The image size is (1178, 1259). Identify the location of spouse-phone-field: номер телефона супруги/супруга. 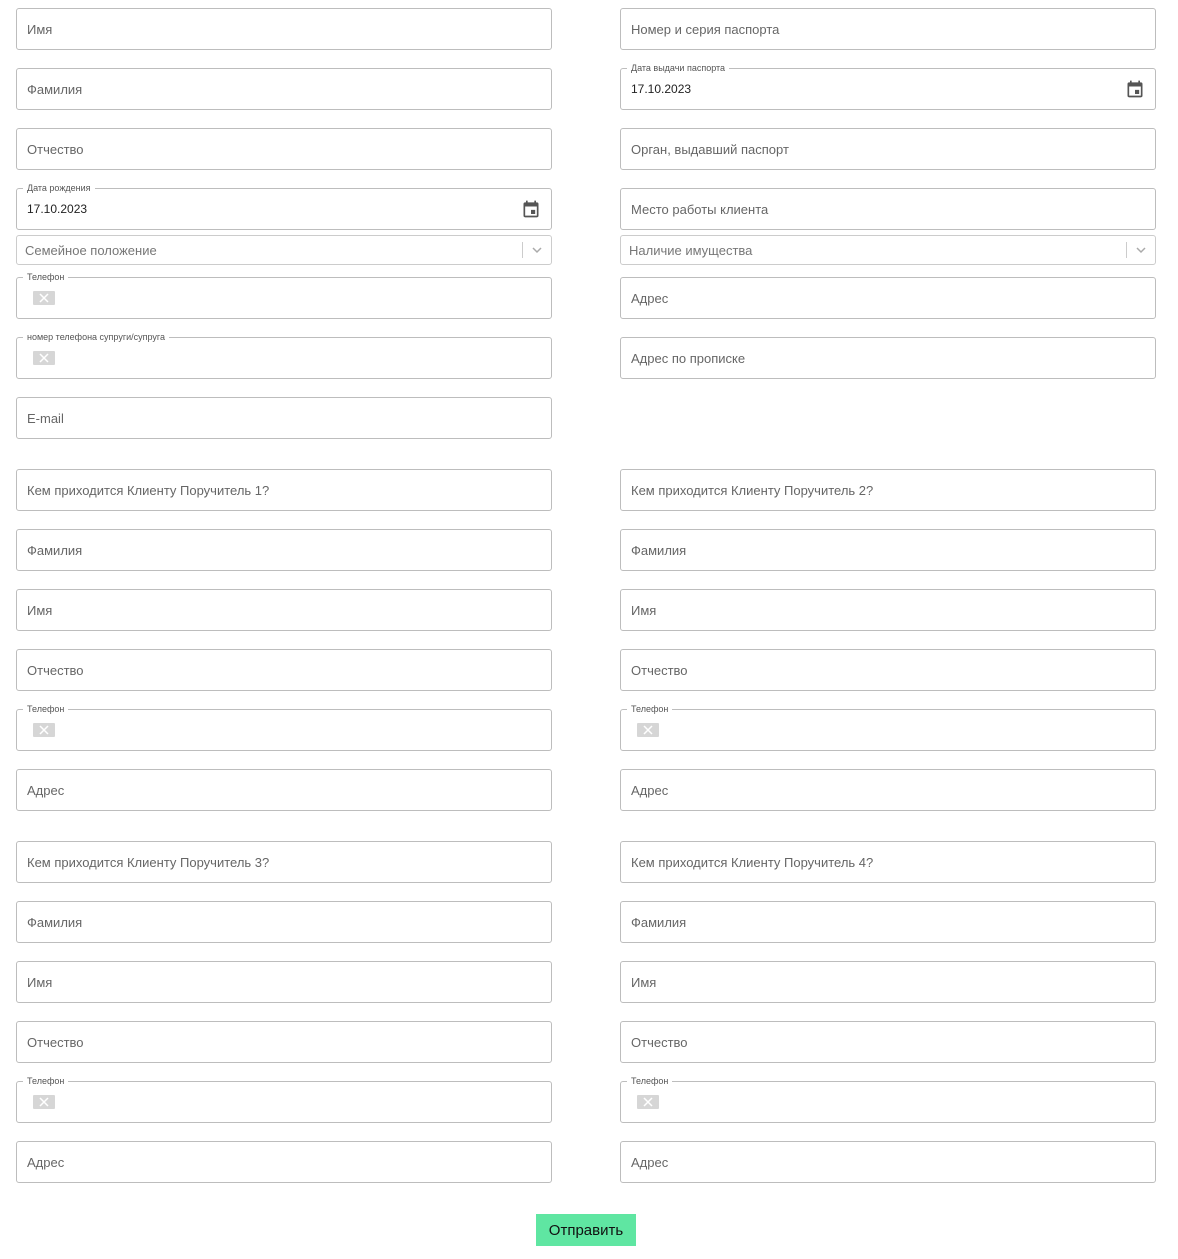
(284, 355).